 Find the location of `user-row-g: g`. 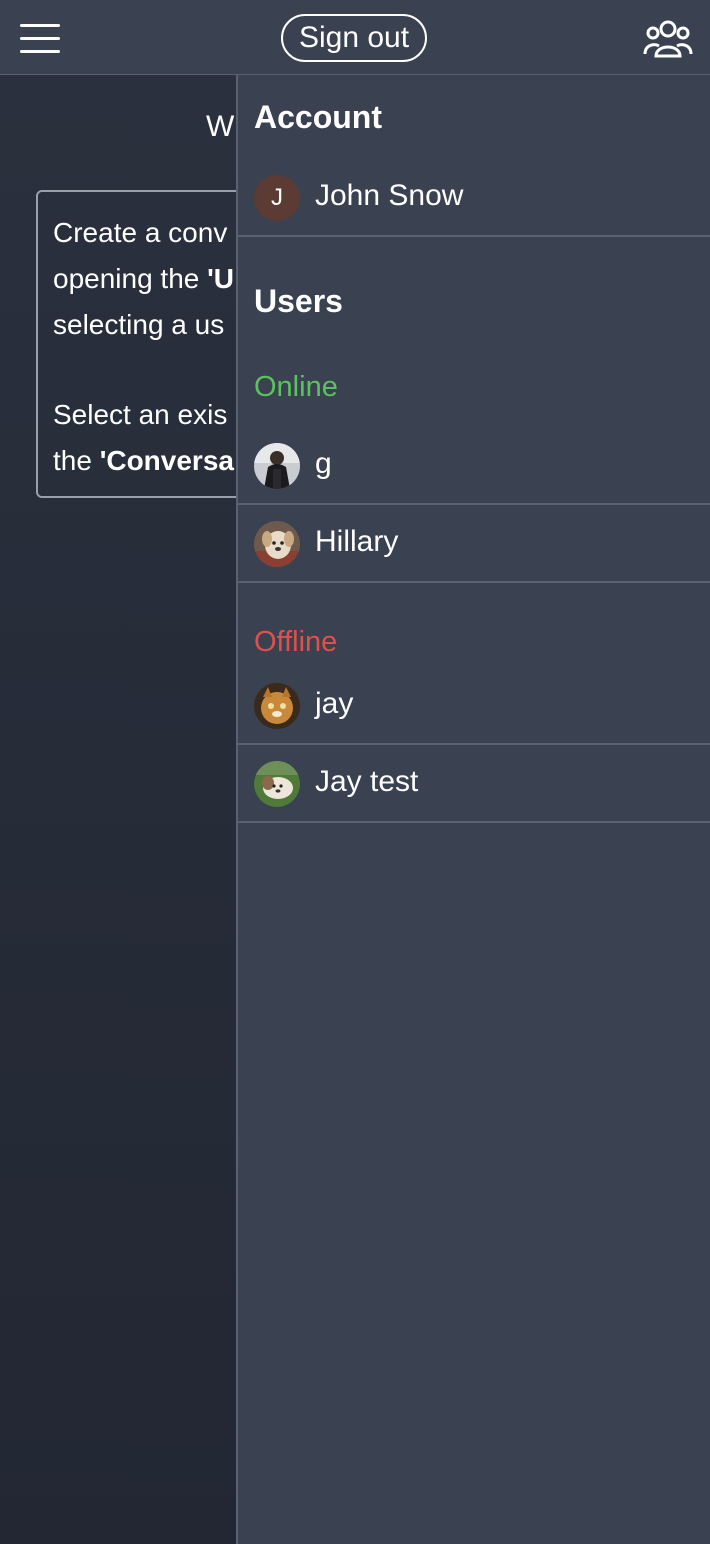

user-row-g: g is located at coordinates (474, 466).